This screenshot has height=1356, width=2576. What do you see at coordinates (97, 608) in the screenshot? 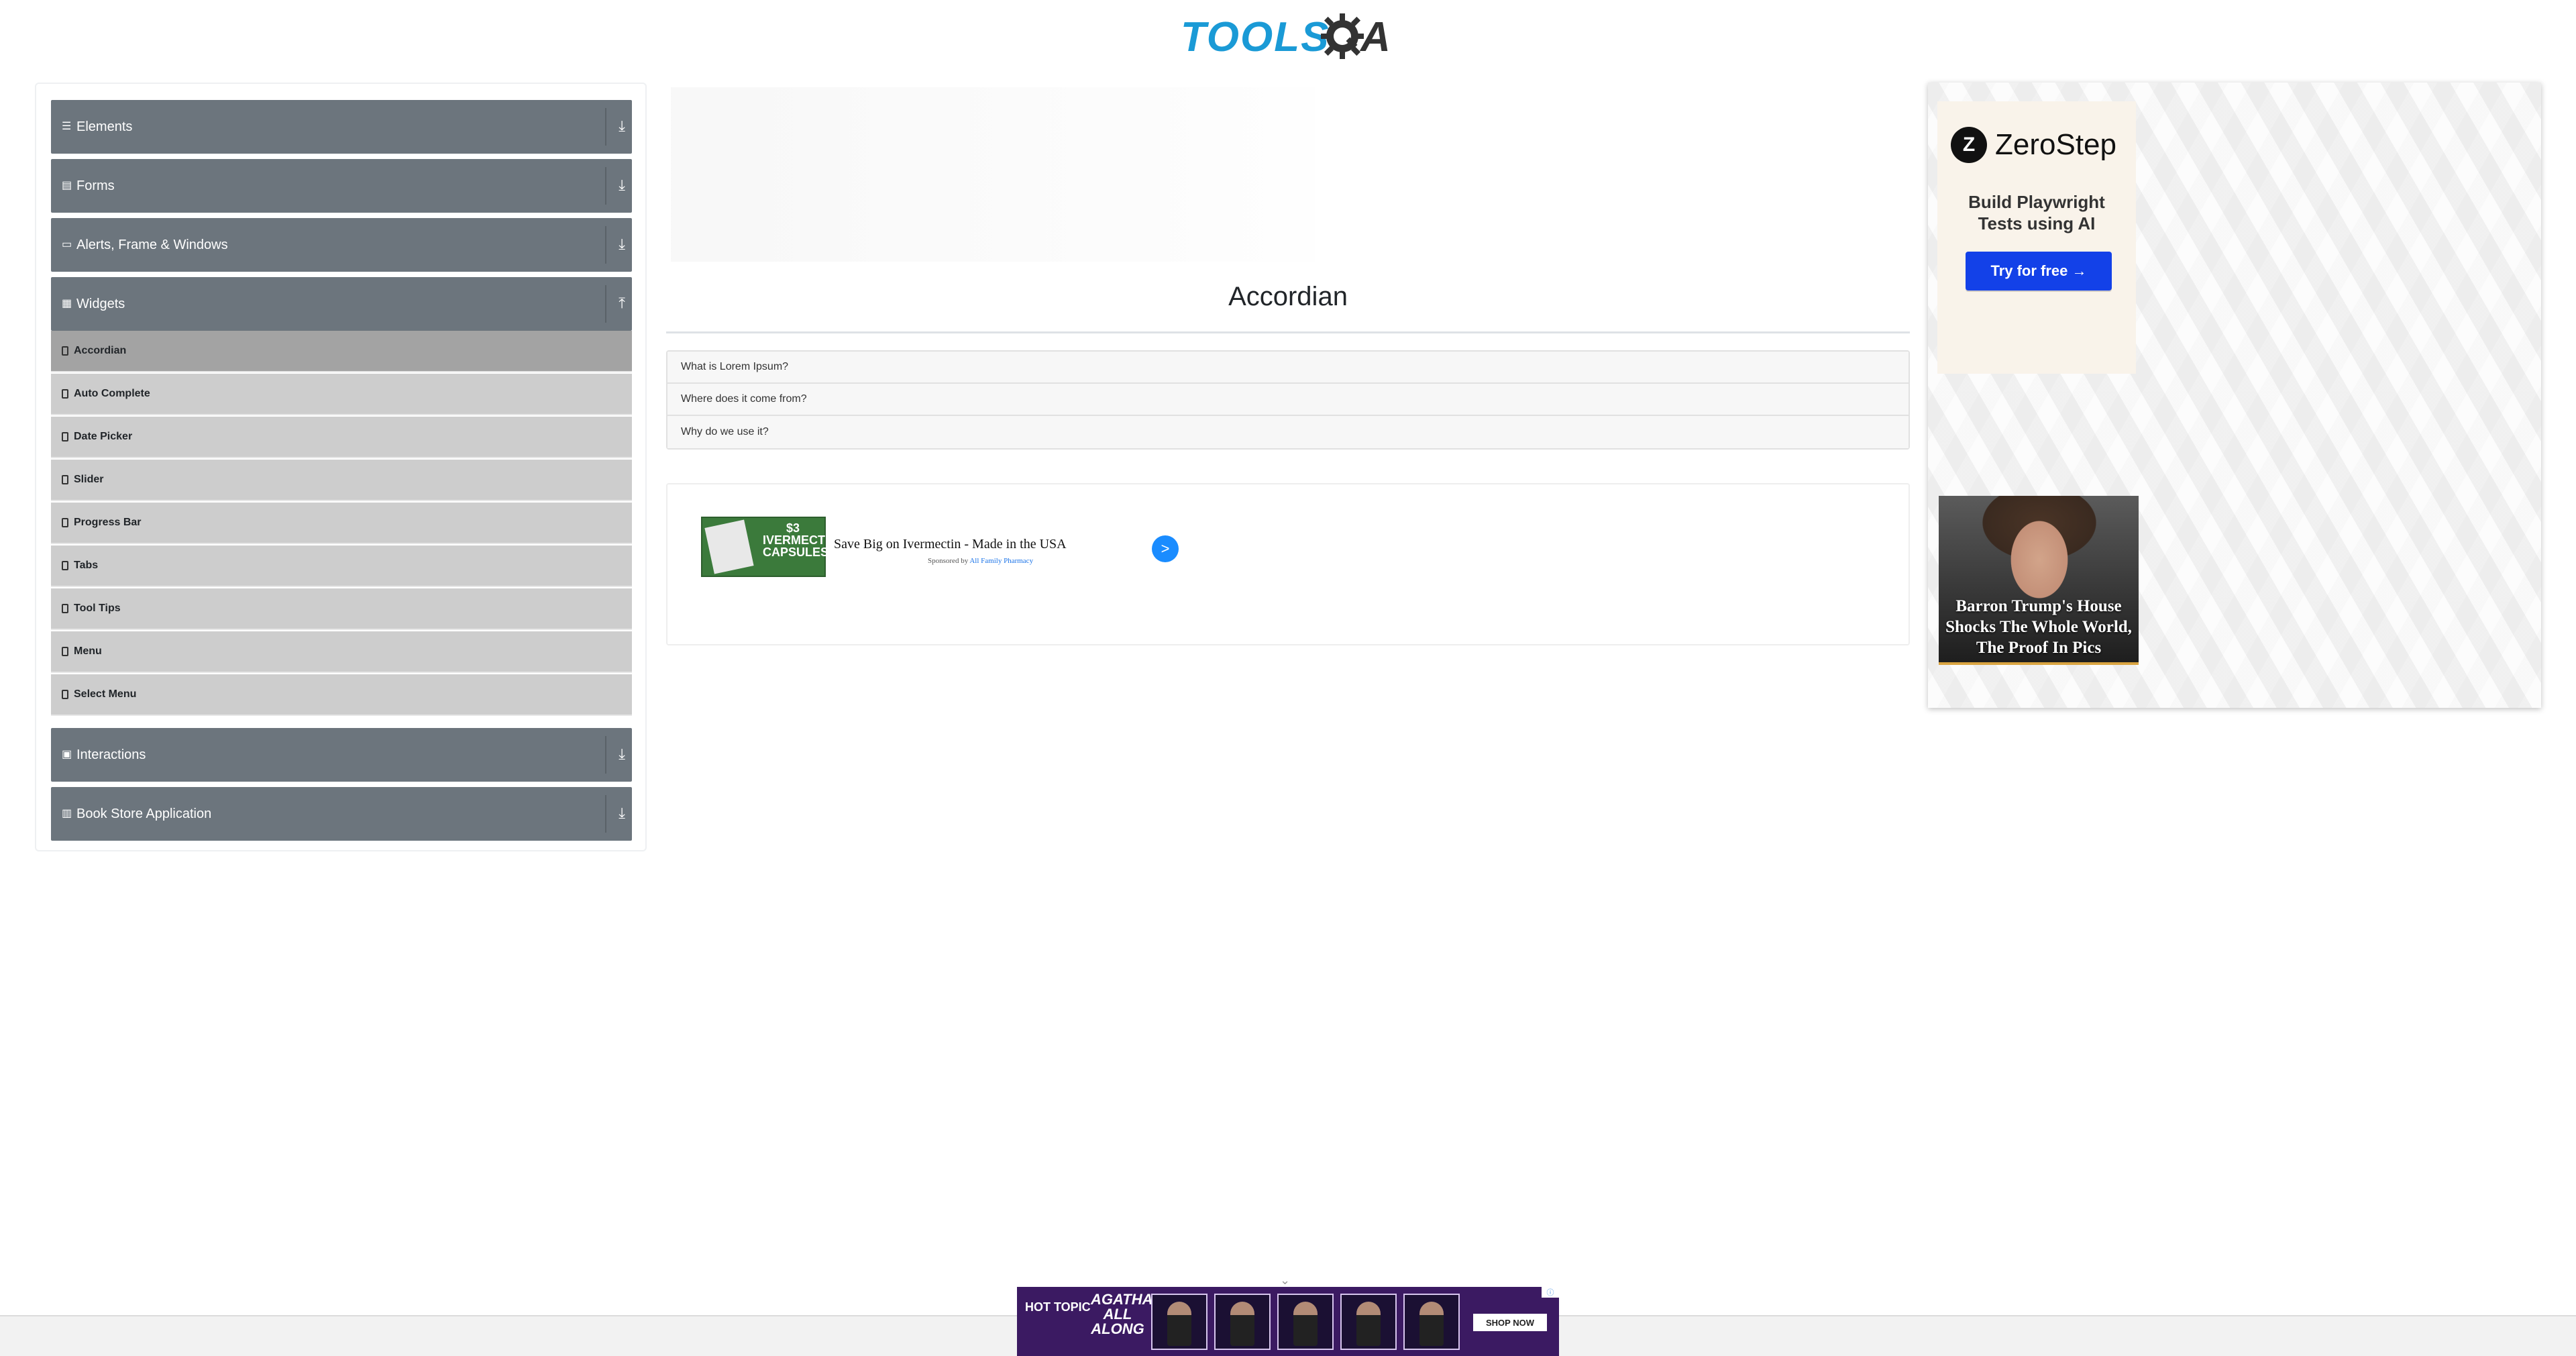
I see `sidebar-item-label: Tool Tips` at bounding box center [97, 608].